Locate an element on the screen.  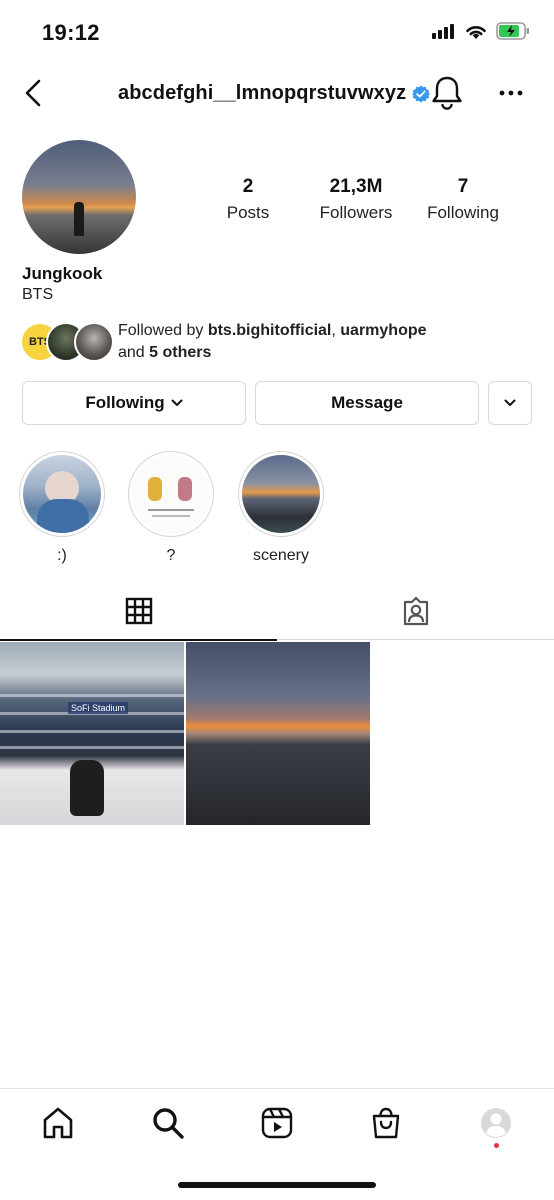
battery-charging-icon is located at coordinates (512, 31).